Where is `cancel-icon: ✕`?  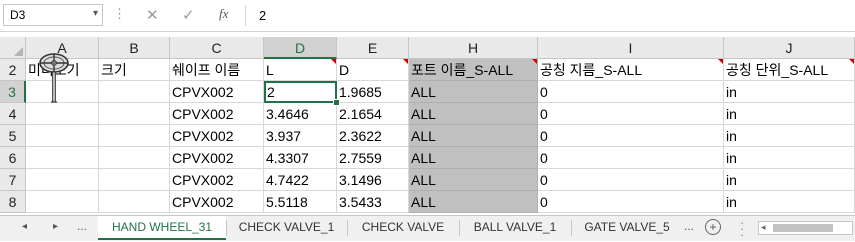 cancel-icon: ✕ is located at coordinates (152, 15).